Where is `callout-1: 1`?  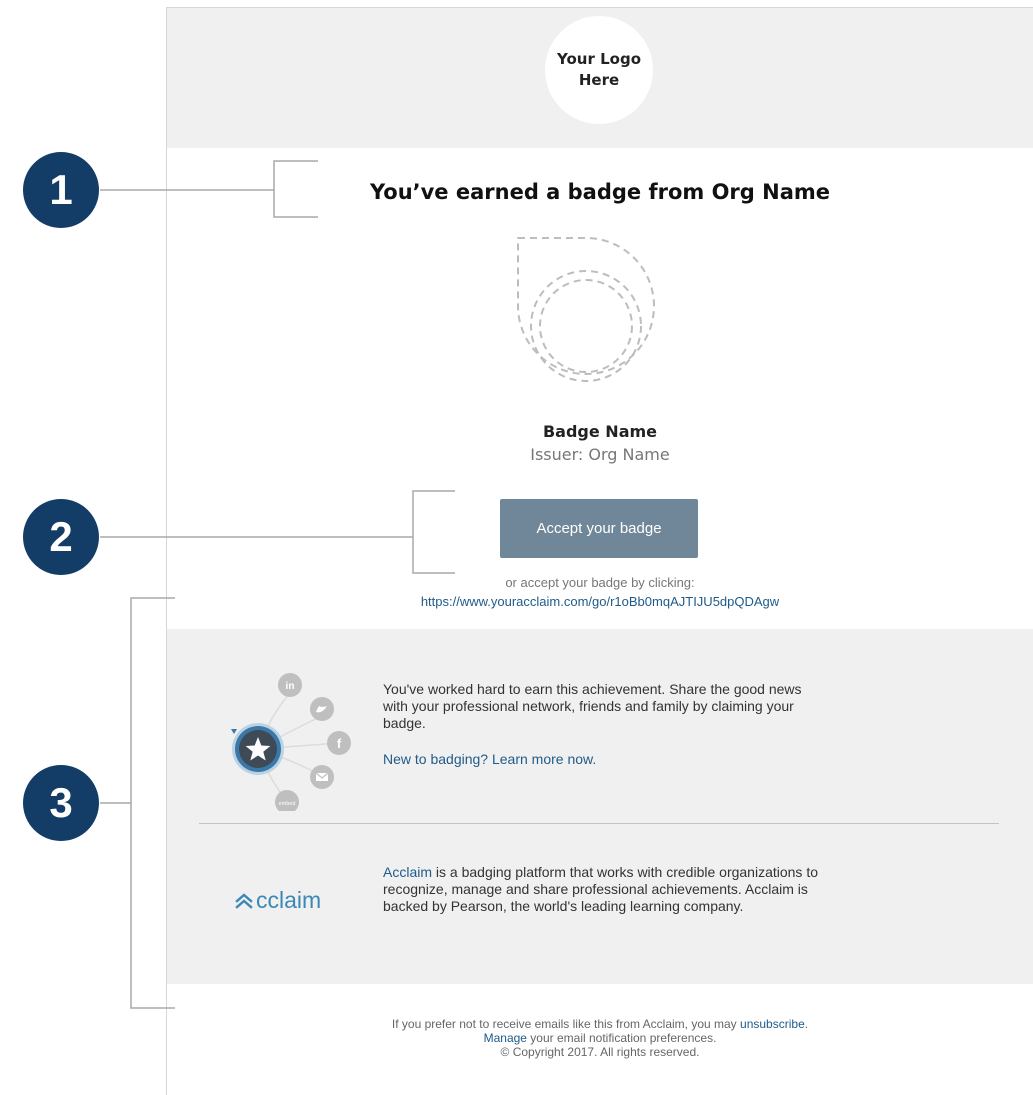 callout-1: 1 is located at coordinates (61, 190).